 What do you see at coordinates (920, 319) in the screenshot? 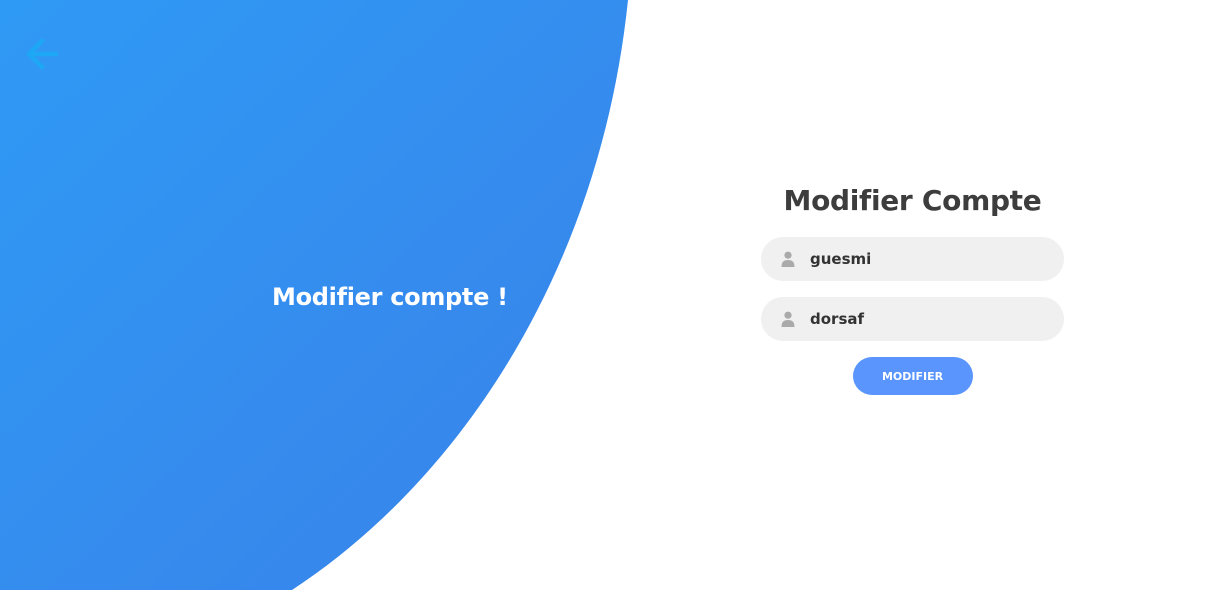
I see `first-name-input` at bounding box center [920, 319].